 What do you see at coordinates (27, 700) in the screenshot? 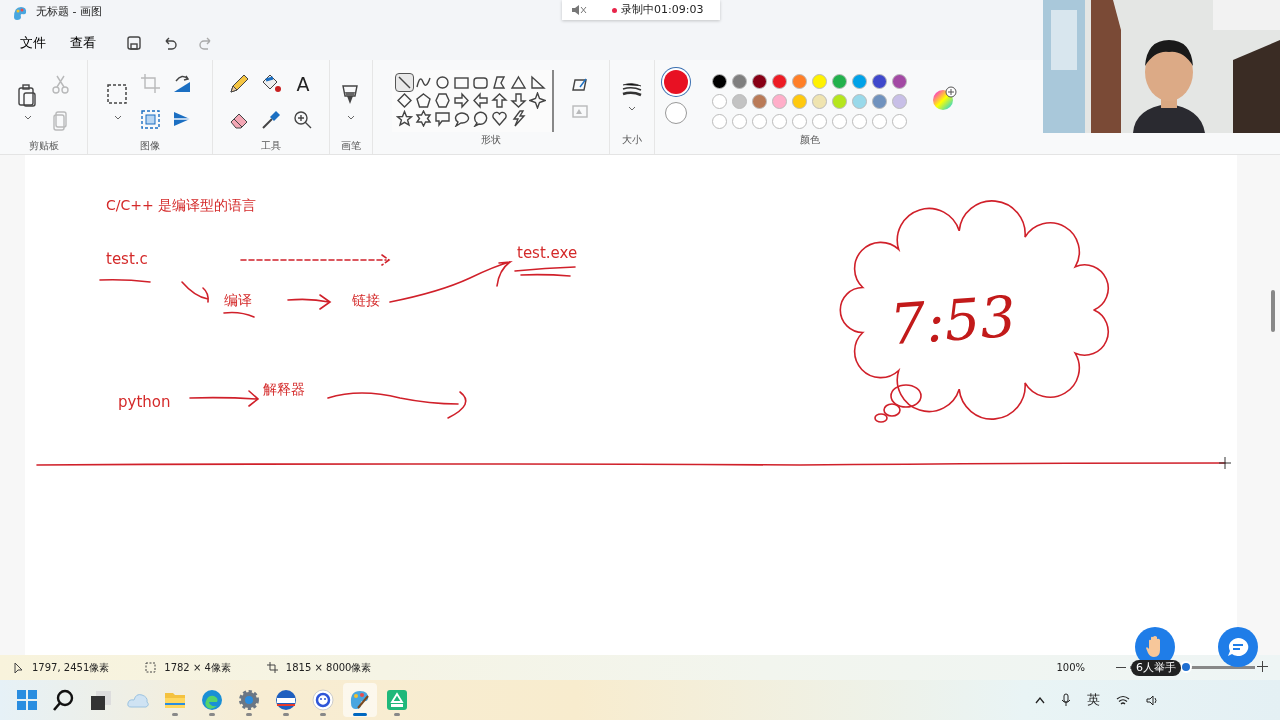
I see `windows-start-icon` at bounding box center [27, 700].